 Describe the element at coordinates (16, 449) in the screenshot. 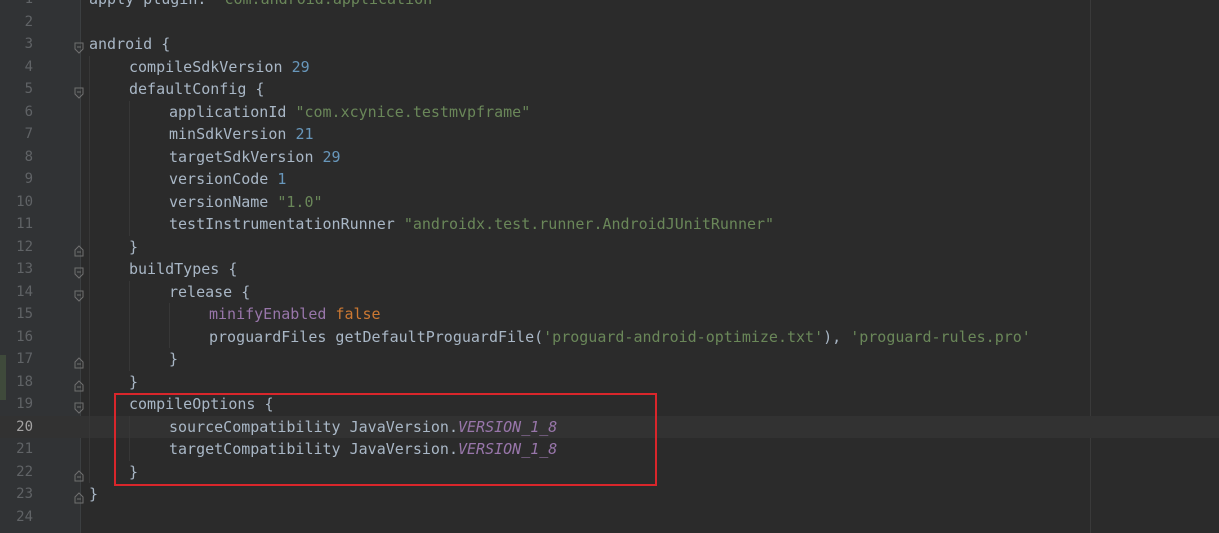

I see `line-number: 21` at that location.